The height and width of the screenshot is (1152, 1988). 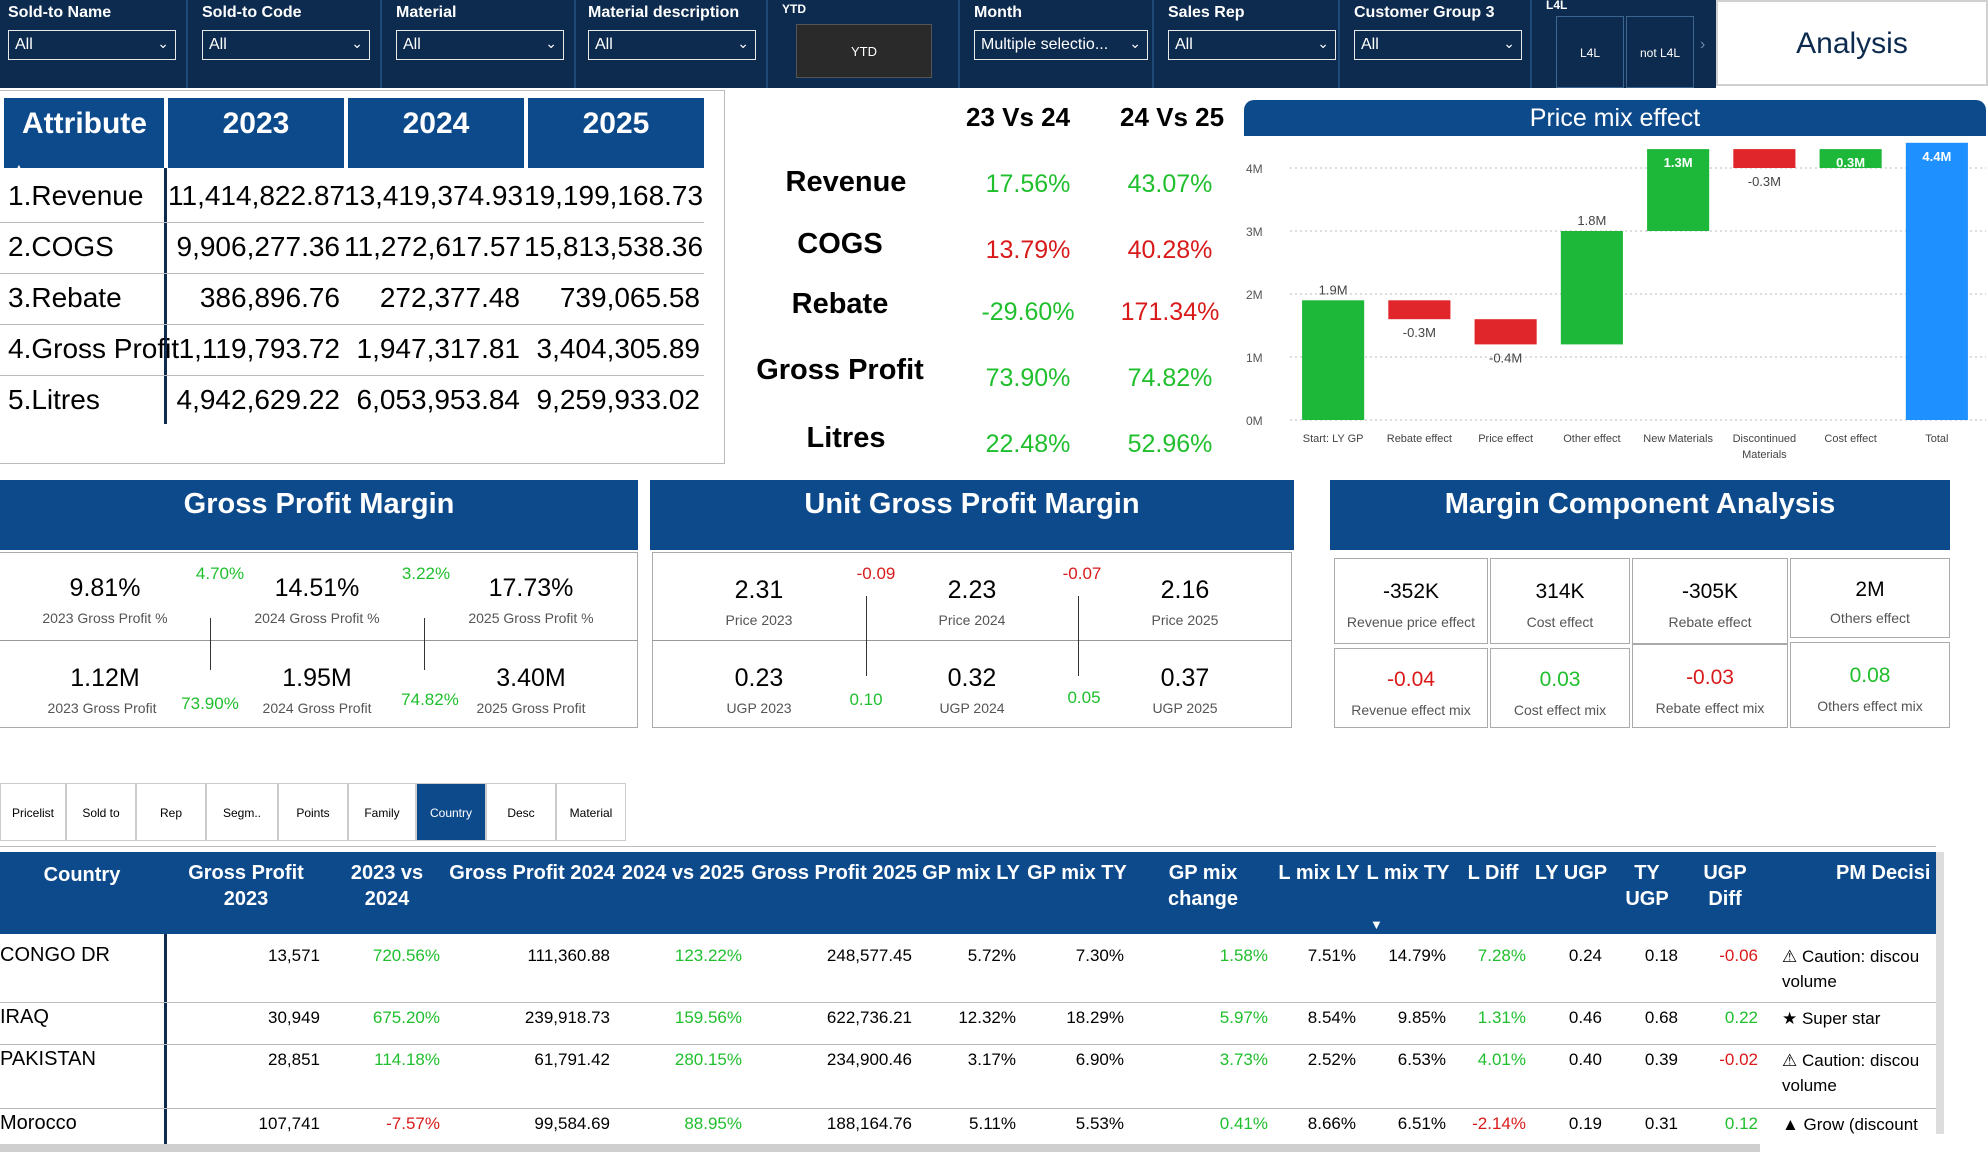 I want to click on cell-gp25: 234,900.46, so click(x=869, y=1059).